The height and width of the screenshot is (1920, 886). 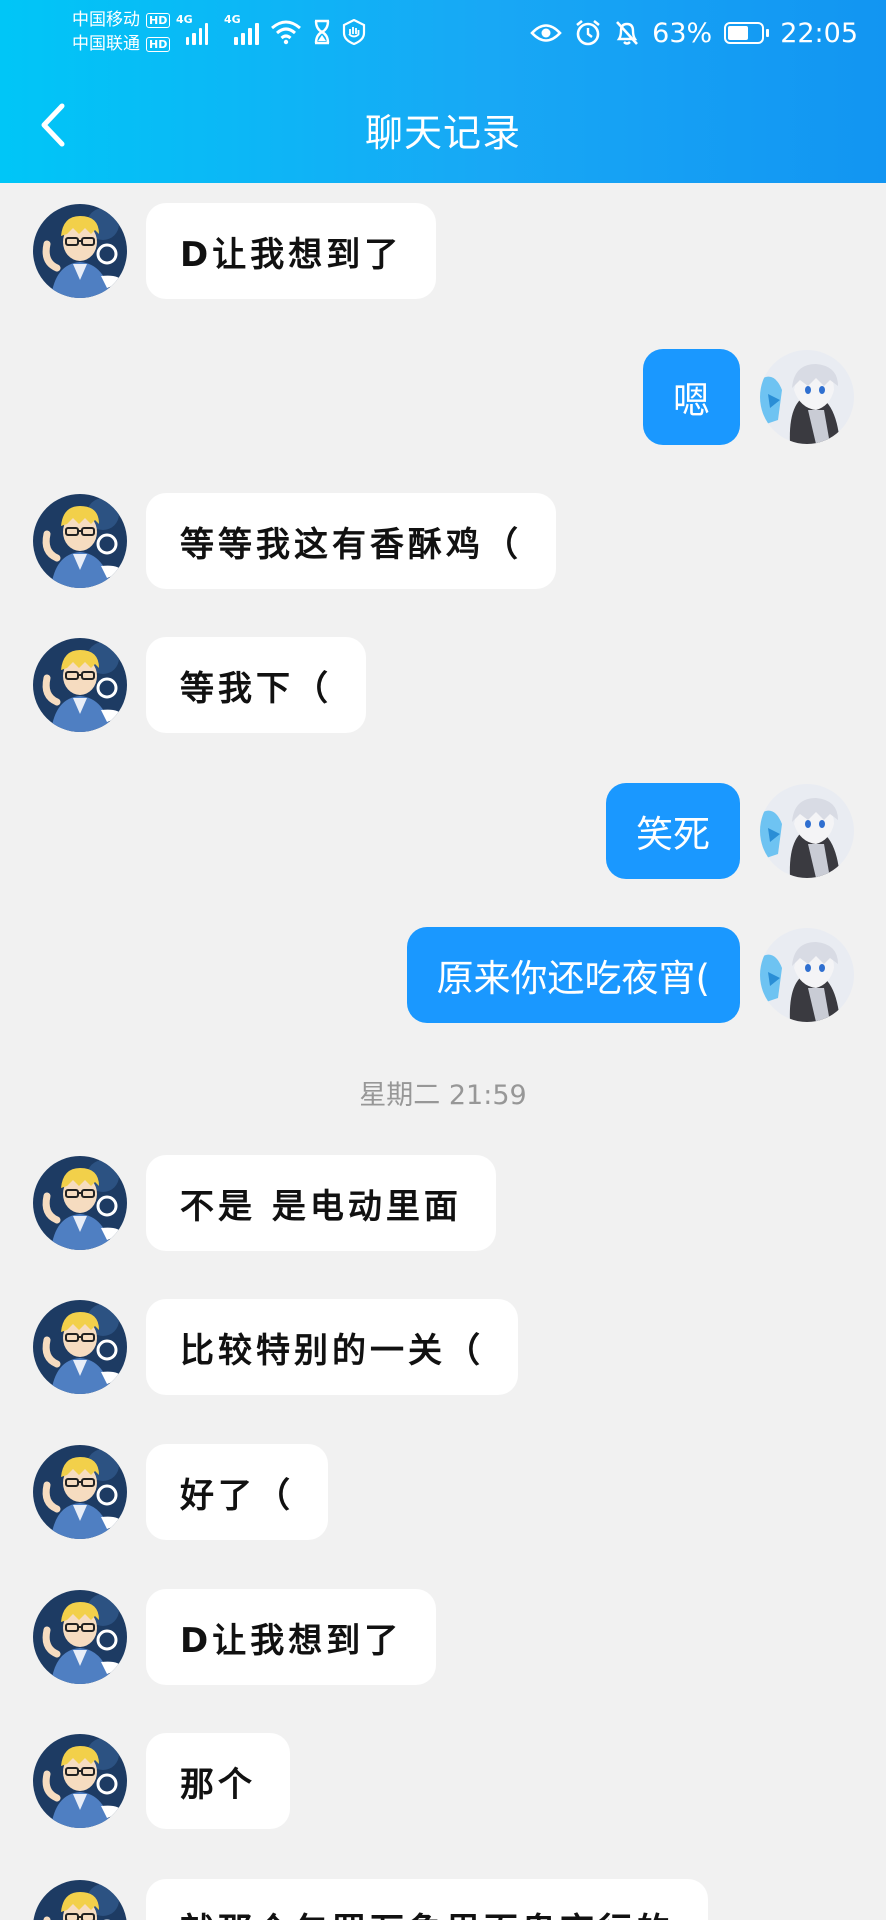 What do you see at coordinates (738, 33) in the screenshot?
I see `battery-level` at bounding box center [738, 33].